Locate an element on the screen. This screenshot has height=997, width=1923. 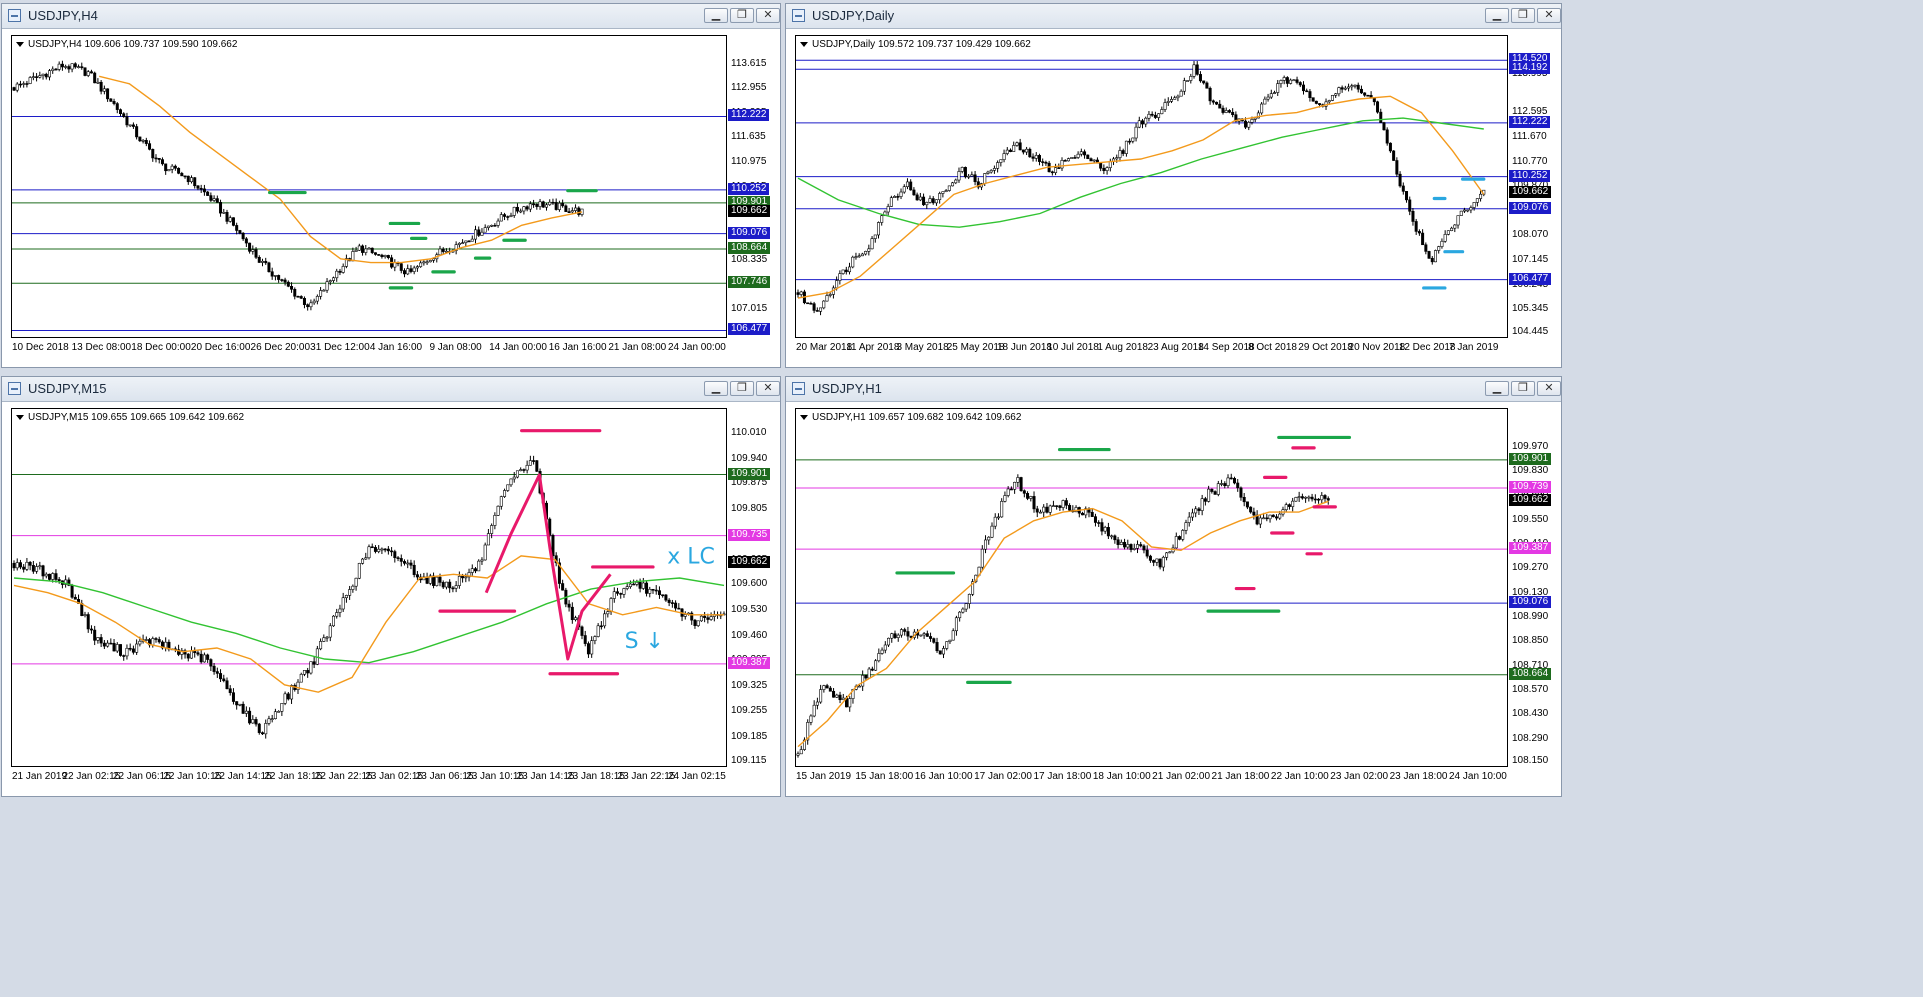
window-titlebar: USDJPY,M15 ▁ ❐ ✕ is located at coordinates (391, 389).